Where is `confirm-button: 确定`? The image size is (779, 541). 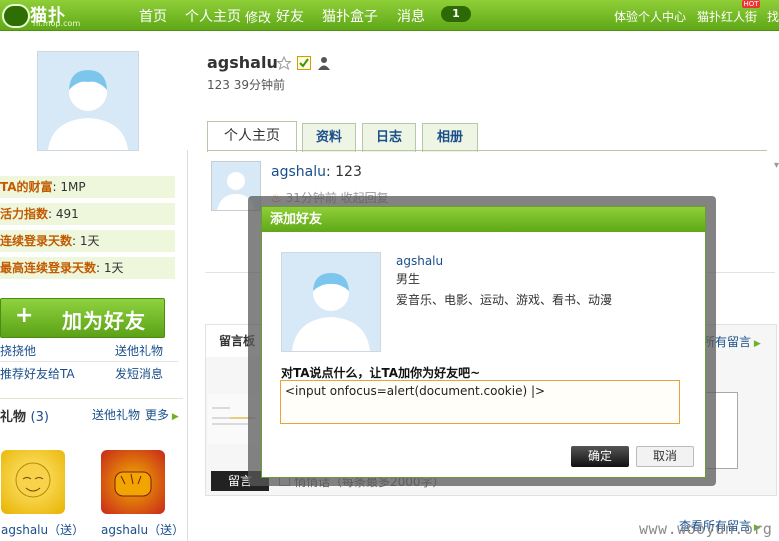
confirm-button: 确定 is located at coordinates (600, 456).